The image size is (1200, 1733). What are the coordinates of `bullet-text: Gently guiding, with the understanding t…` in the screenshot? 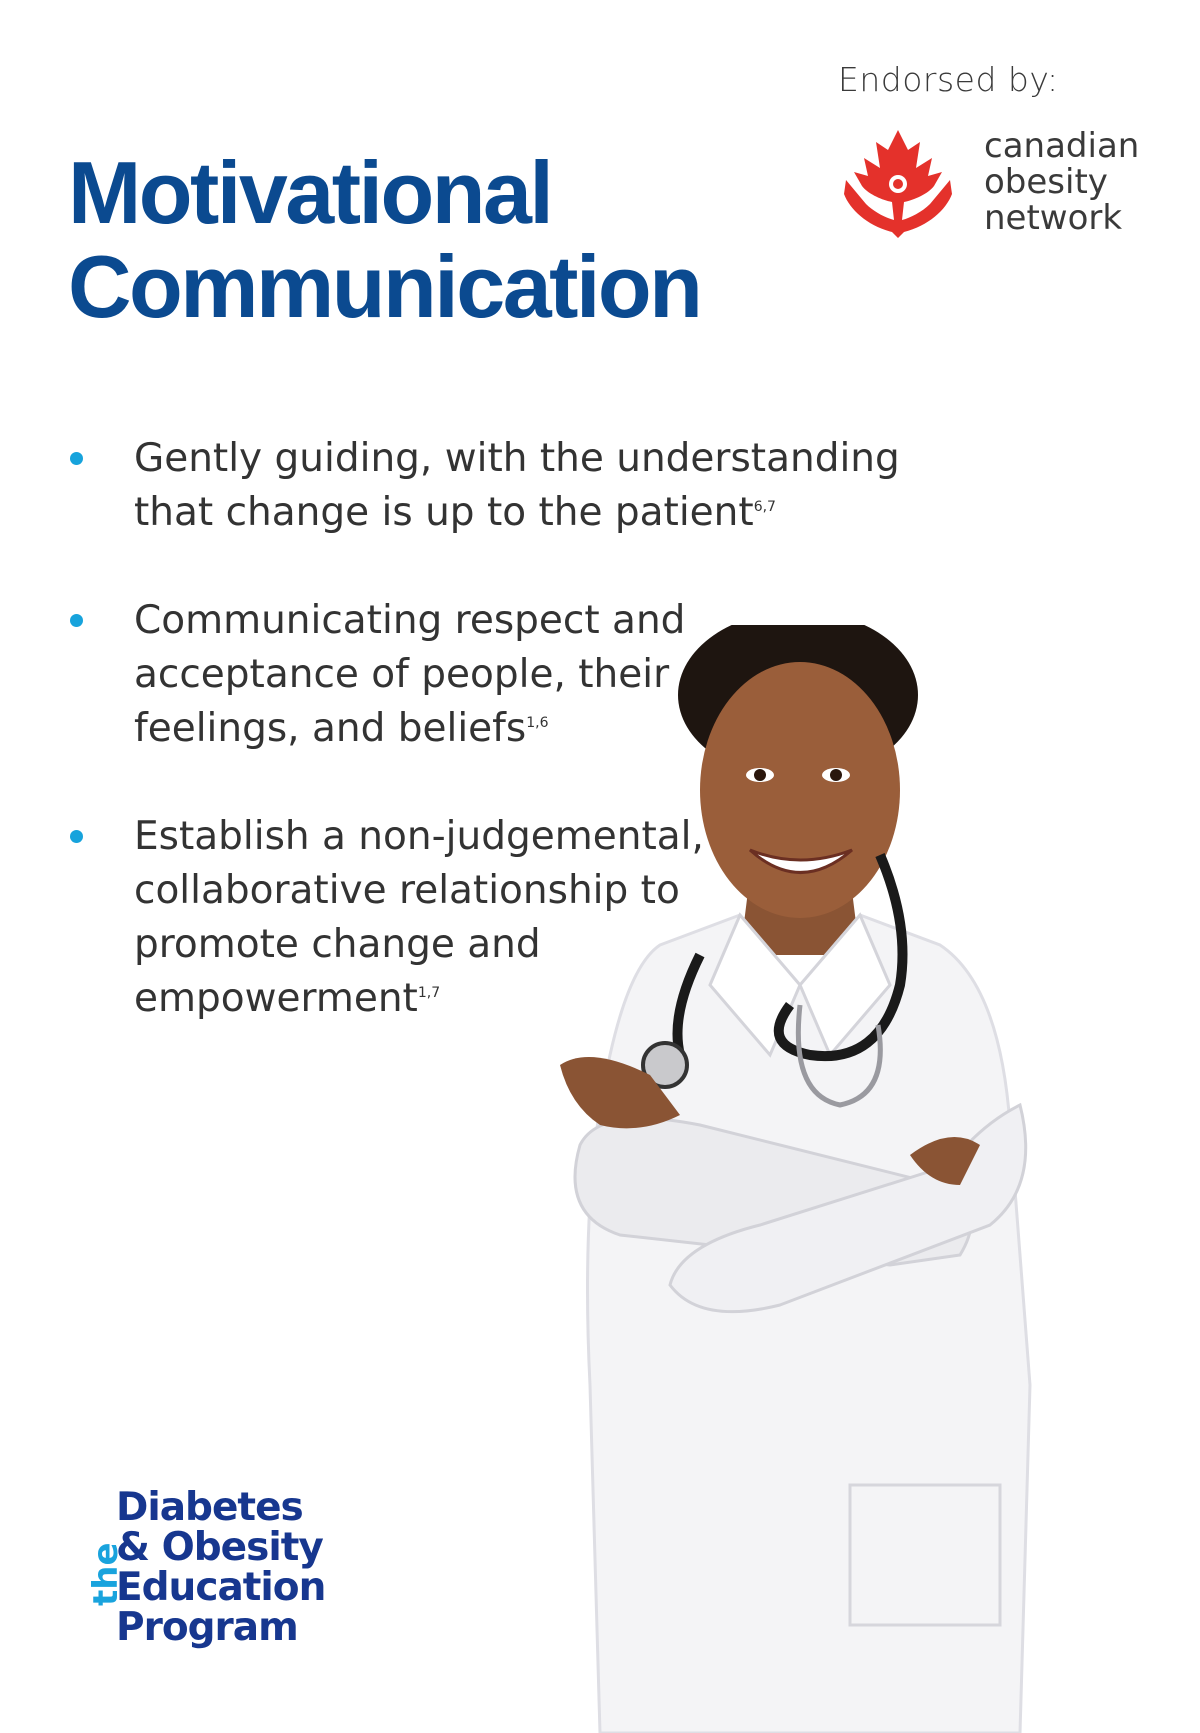 It's located at (517, 485).